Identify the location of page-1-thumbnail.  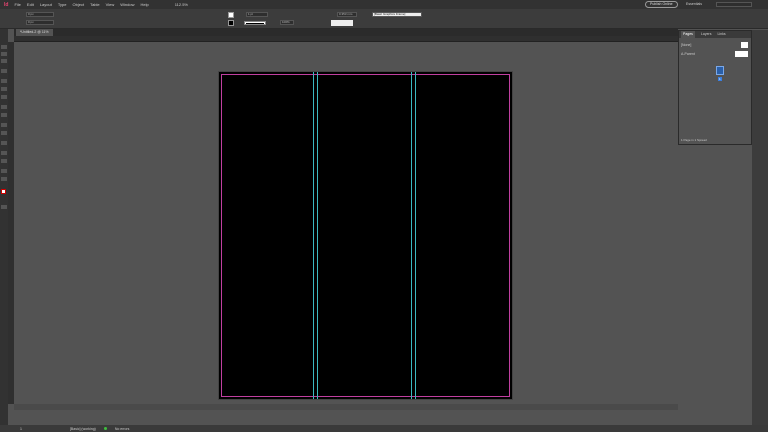
(720, 70).